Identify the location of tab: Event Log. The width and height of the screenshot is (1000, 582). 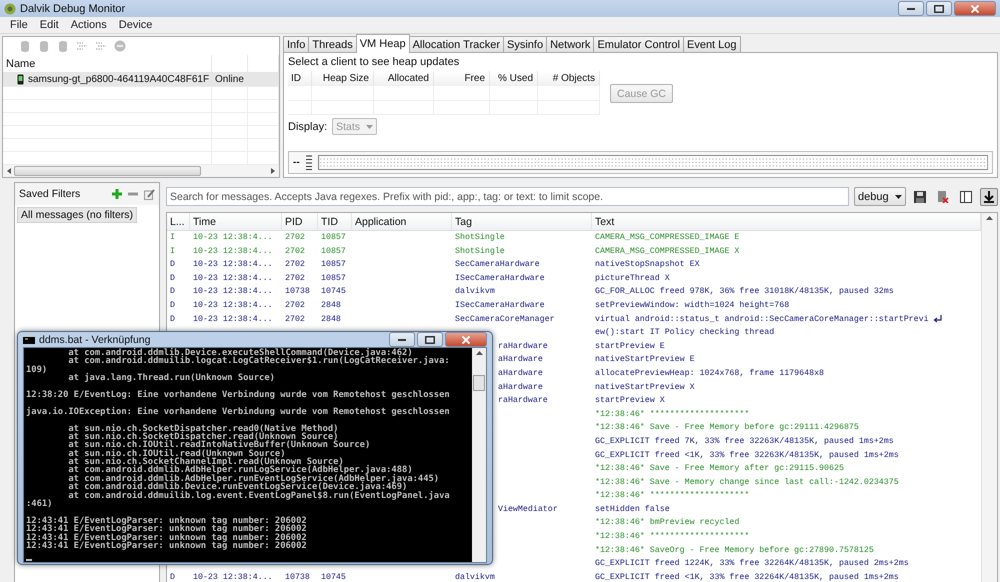
(711, 44).